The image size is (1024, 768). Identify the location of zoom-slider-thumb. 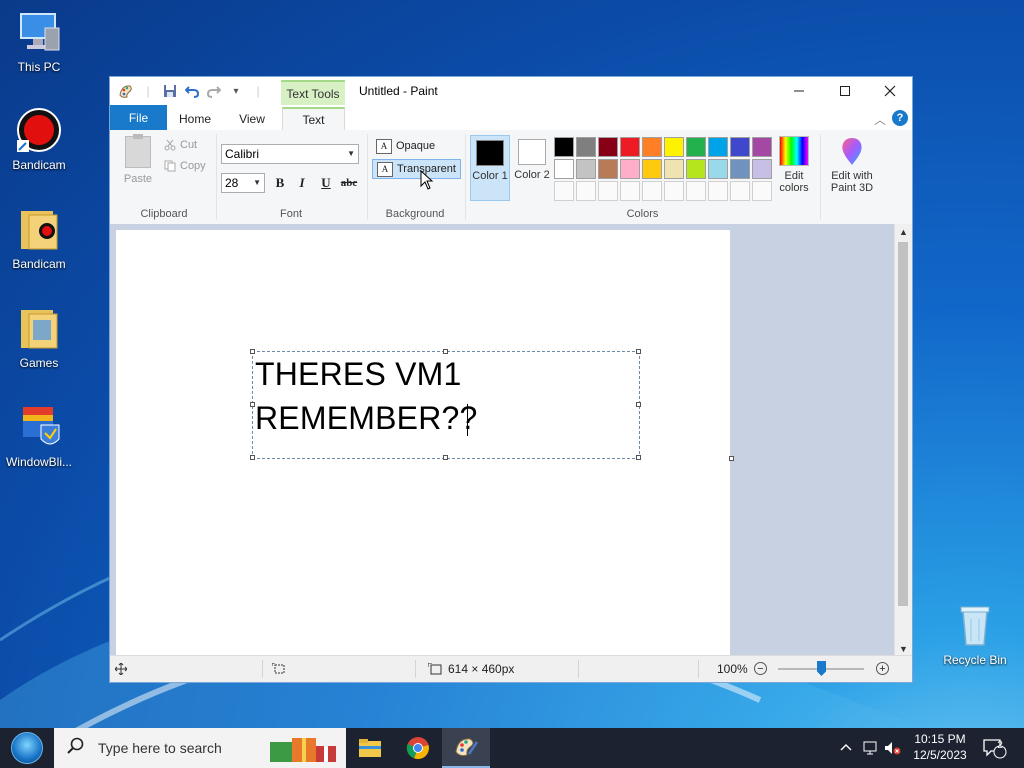
(821, 668).